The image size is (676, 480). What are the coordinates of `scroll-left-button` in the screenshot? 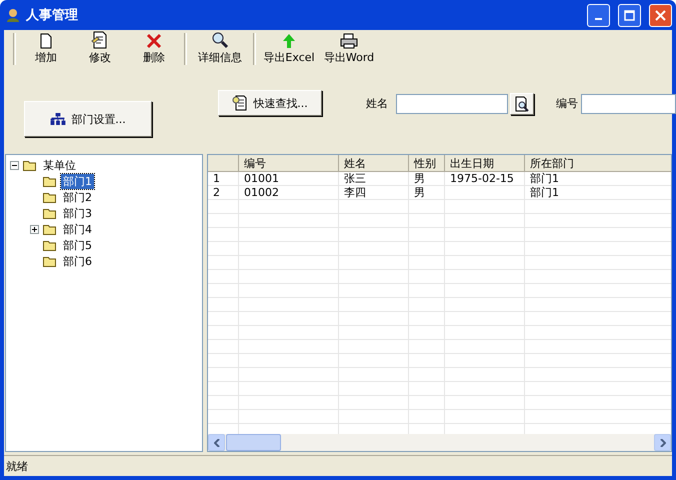 It's located at (216, 442).